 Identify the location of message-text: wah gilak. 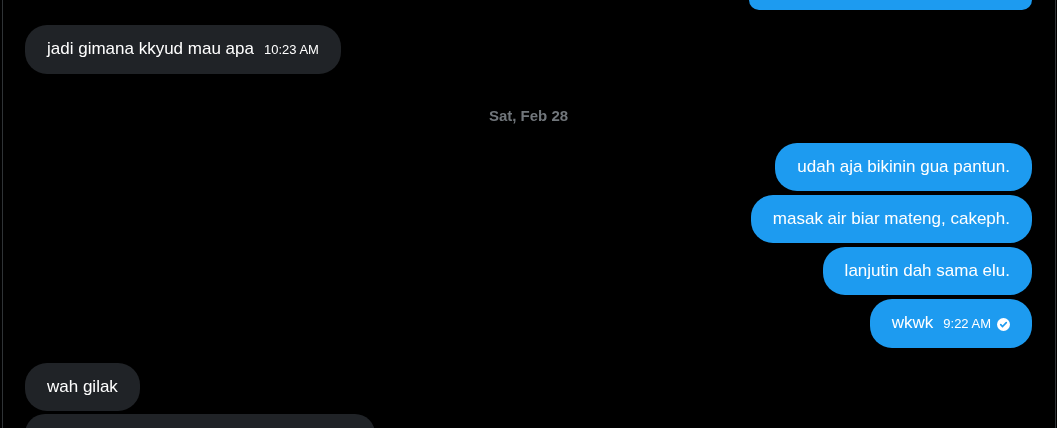
(82, 387).